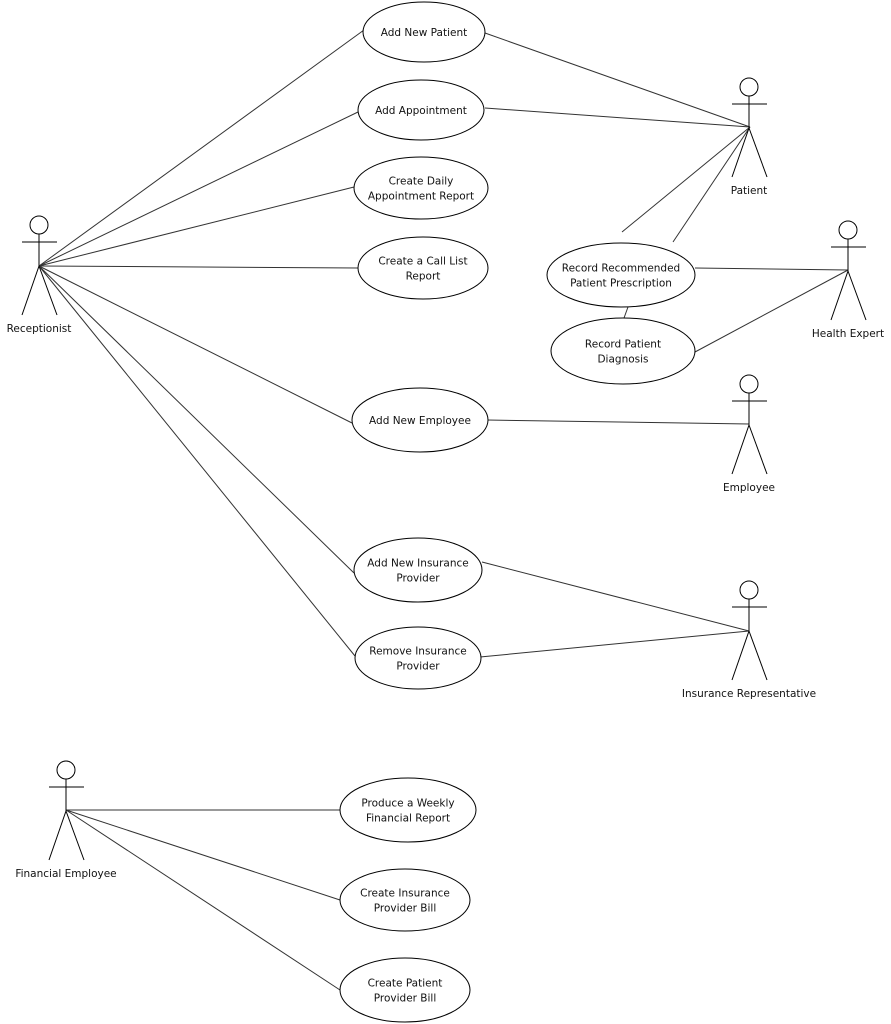 The image size is (891, 1024). I want to click on use-case-daily-report: Create Daily Appointment Report, so click(421, 188).